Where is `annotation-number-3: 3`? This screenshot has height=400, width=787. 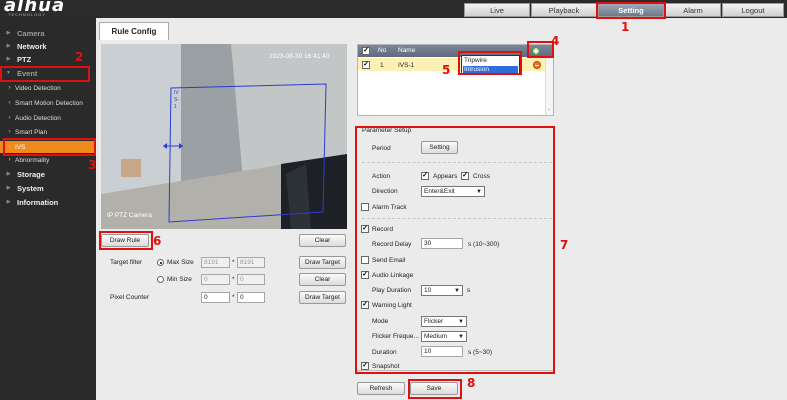
annotation-number-3: 3 is located at coordinates (92, 165).